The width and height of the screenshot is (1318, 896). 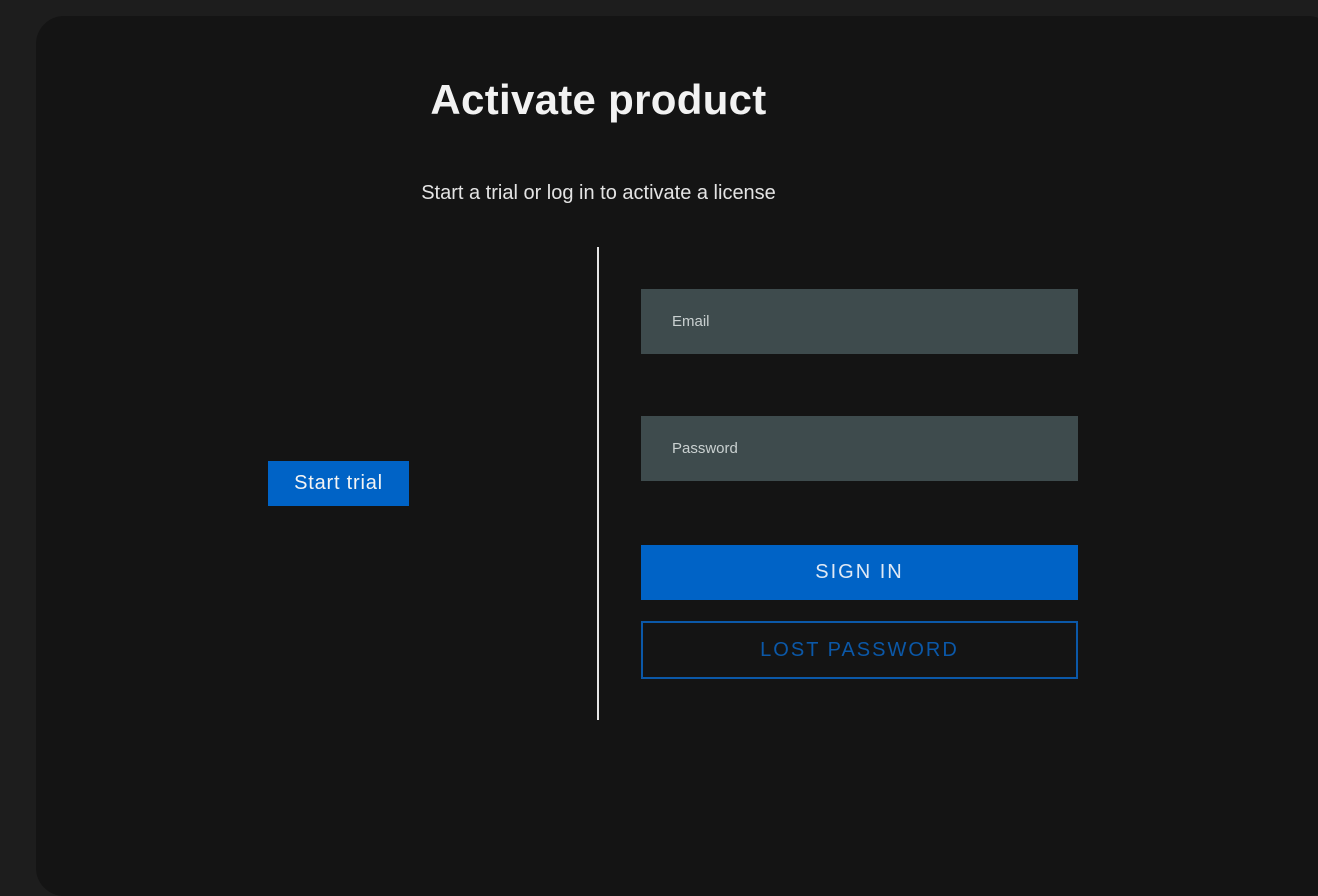 What do you see at coordinates (338, 483) in the screenshot?
I see `start-trial-button: Start trial` at bounding box center [338, 483].